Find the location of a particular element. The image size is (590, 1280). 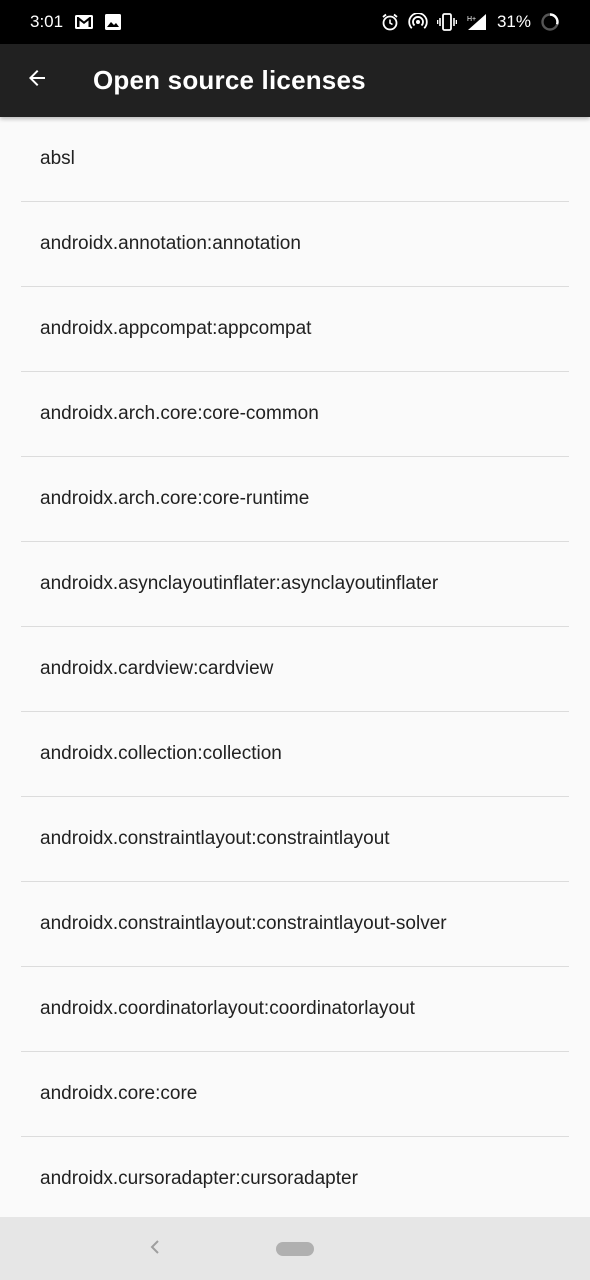

svg-text: H+ is located at coordinates (471, 19).